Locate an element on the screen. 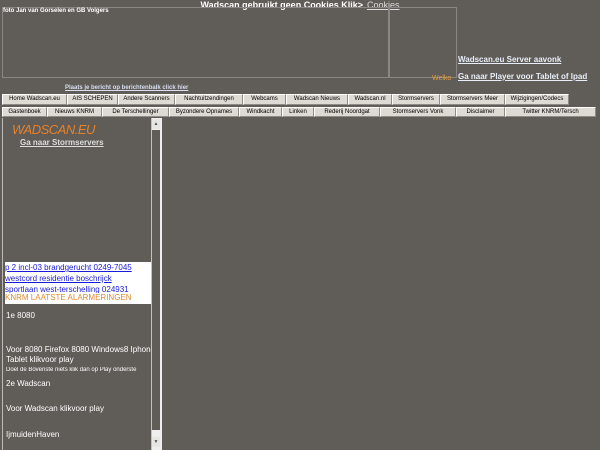 Image resolution: width=600 pixels, height=450 pixels. server-aavonk-link: Wadscan.eu Server aavonk is located at coordinates (509, 59).